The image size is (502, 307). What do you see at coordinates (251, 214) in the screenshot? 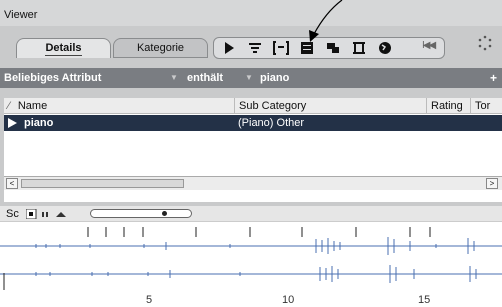
I see `scope-toolbar: Sc` at bounding box center [251, 214].